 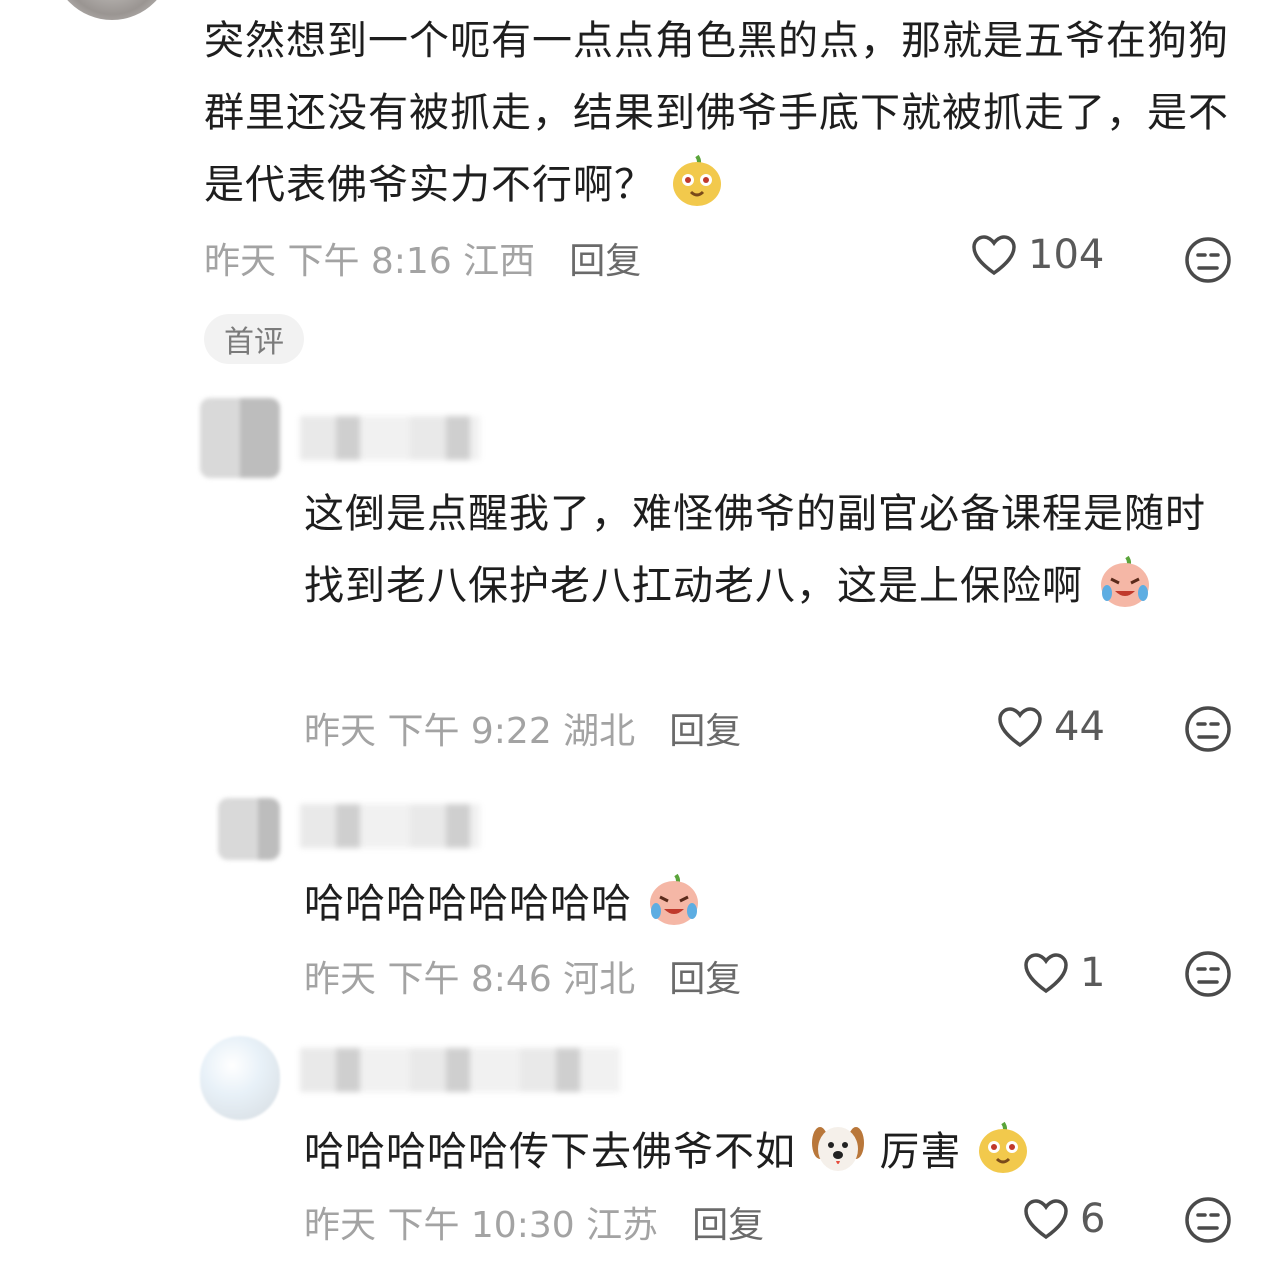 I want to click on comment-meta-4: 昨天 下午 10:30 江苏 回复, so click(x=534, y=1222).